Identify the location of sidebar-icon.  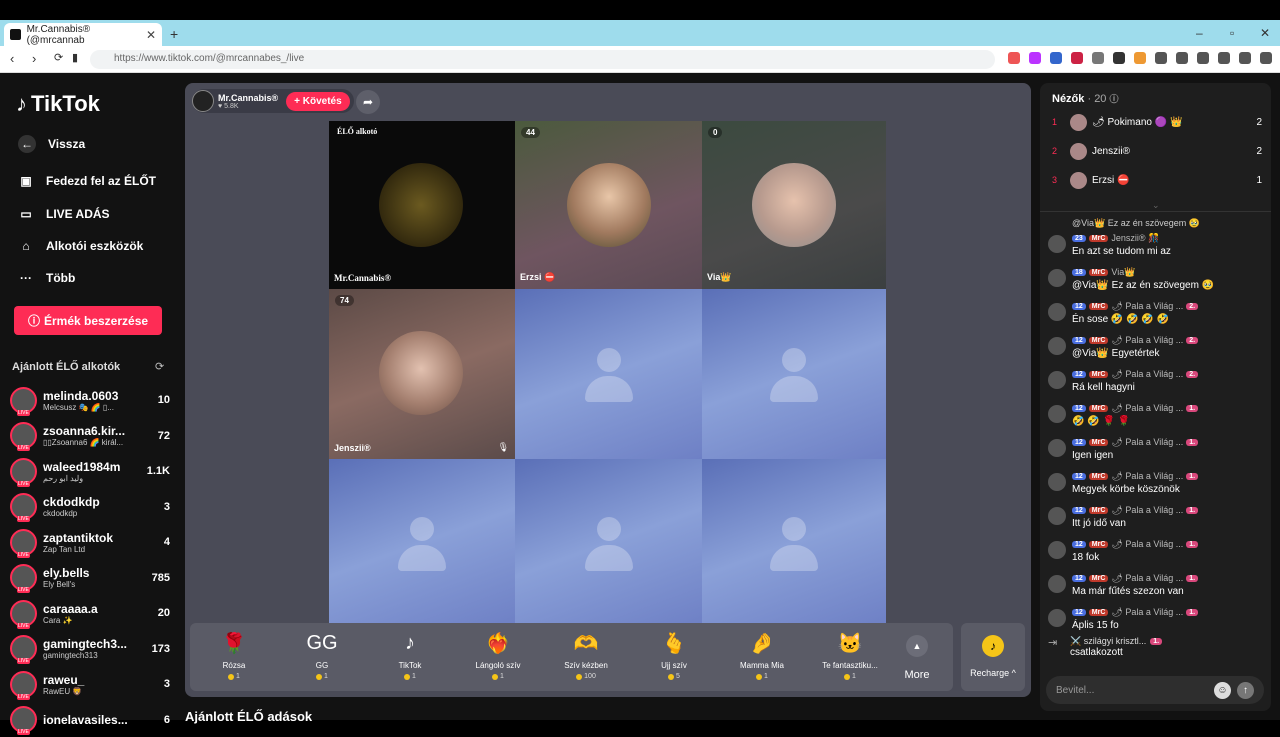
(1203, 58).